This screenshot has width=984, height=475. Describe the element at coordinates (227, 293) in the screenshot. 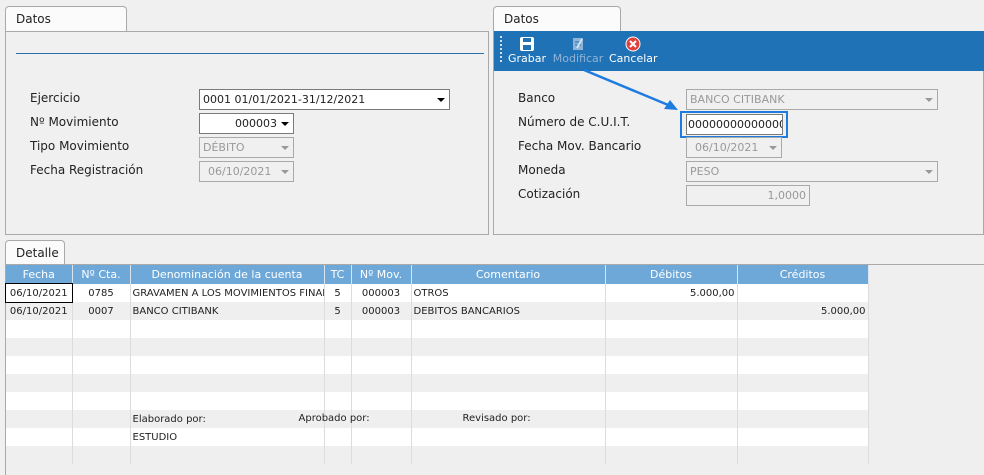

I see `cell-denominacion: GRAVAMEN A LOS MOVIMIENTOS FINAN` at that location.